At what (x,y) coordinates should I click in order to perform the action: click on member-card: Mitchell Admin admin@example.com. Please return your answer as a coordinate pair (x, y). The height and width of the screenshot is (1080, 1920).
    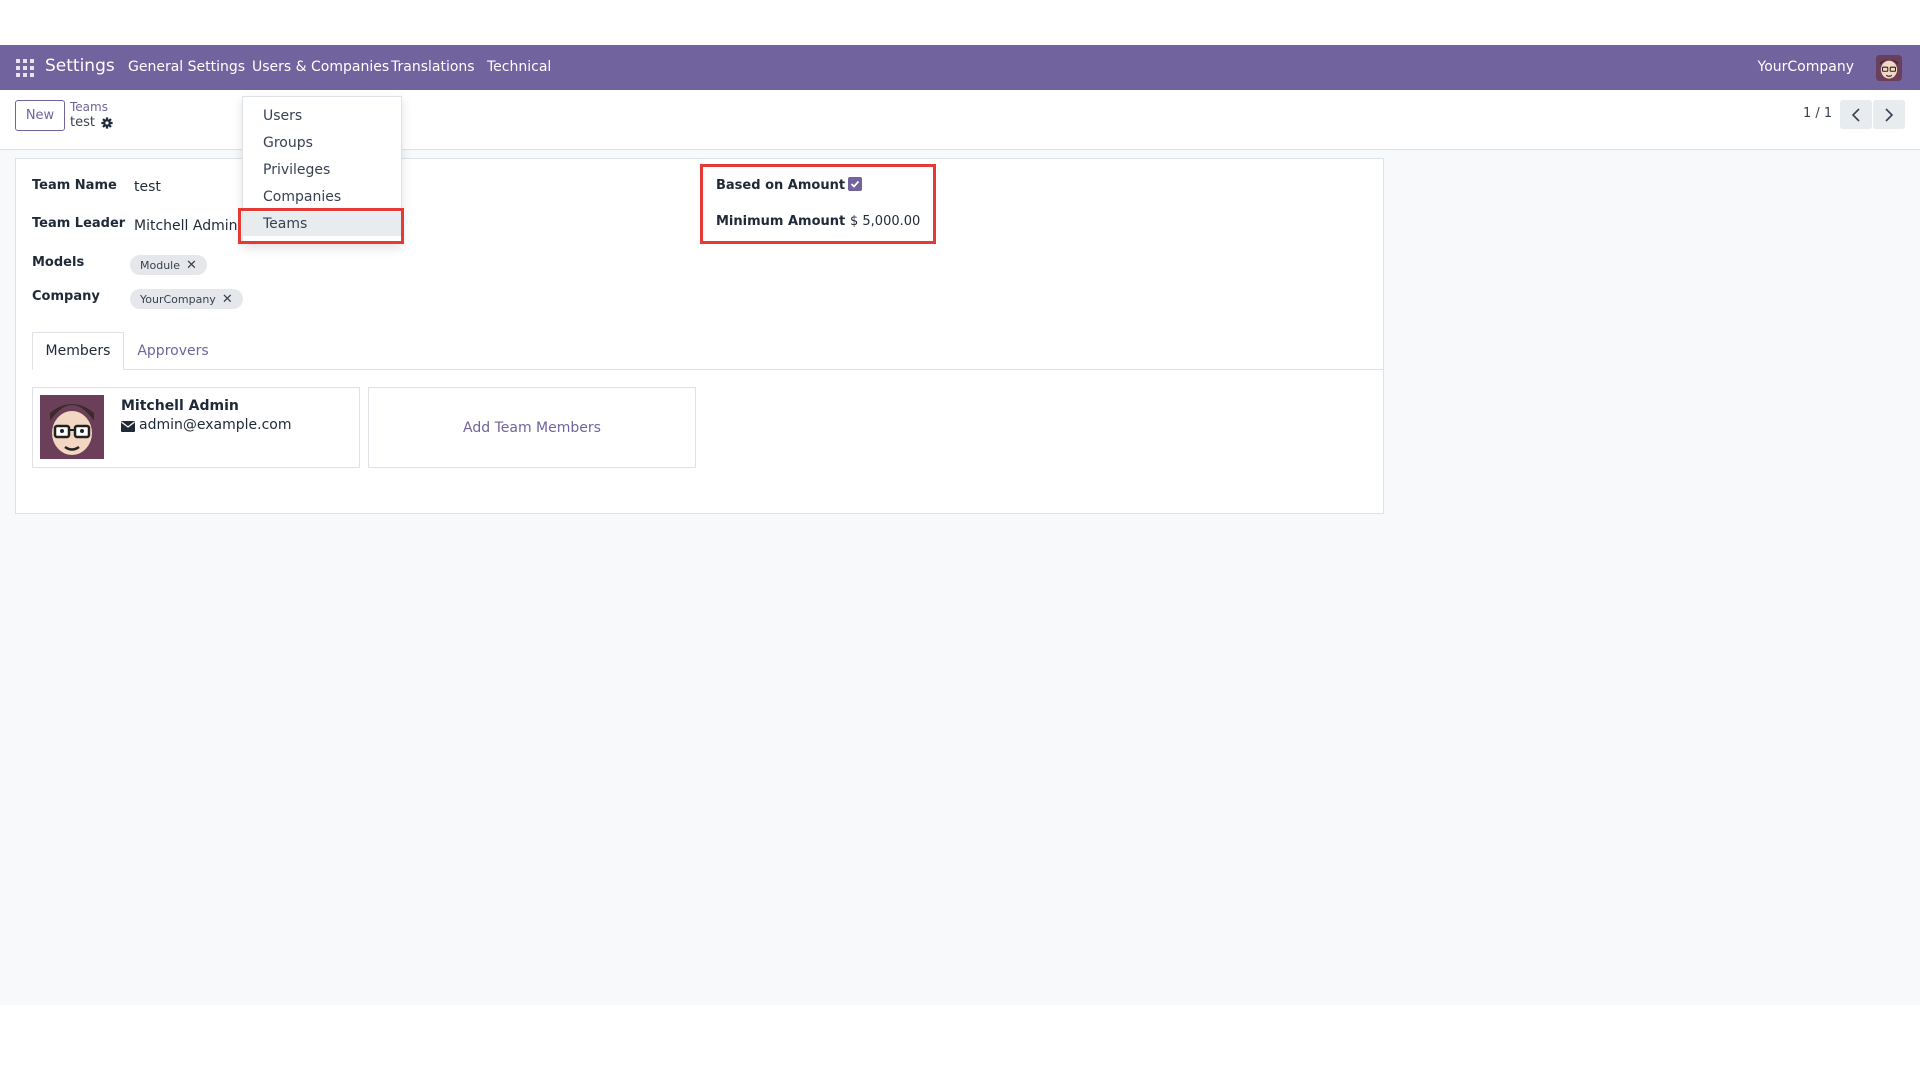
    Looking at the image, I should click on (196, 427).